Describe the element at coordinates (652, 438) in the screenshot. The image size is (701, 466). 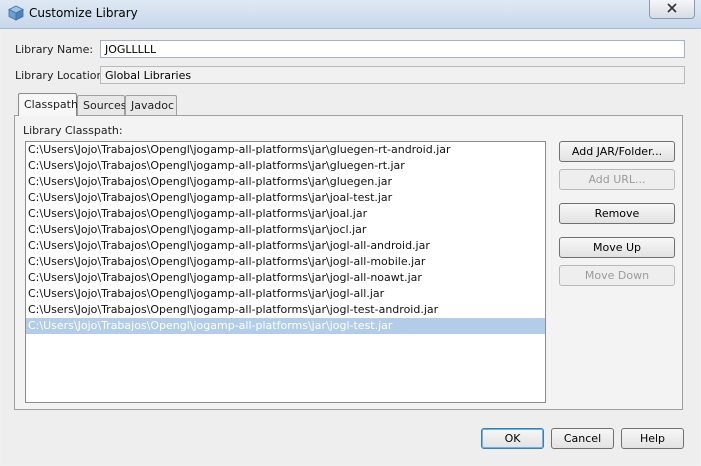
I see `help-button: Help` at that location.